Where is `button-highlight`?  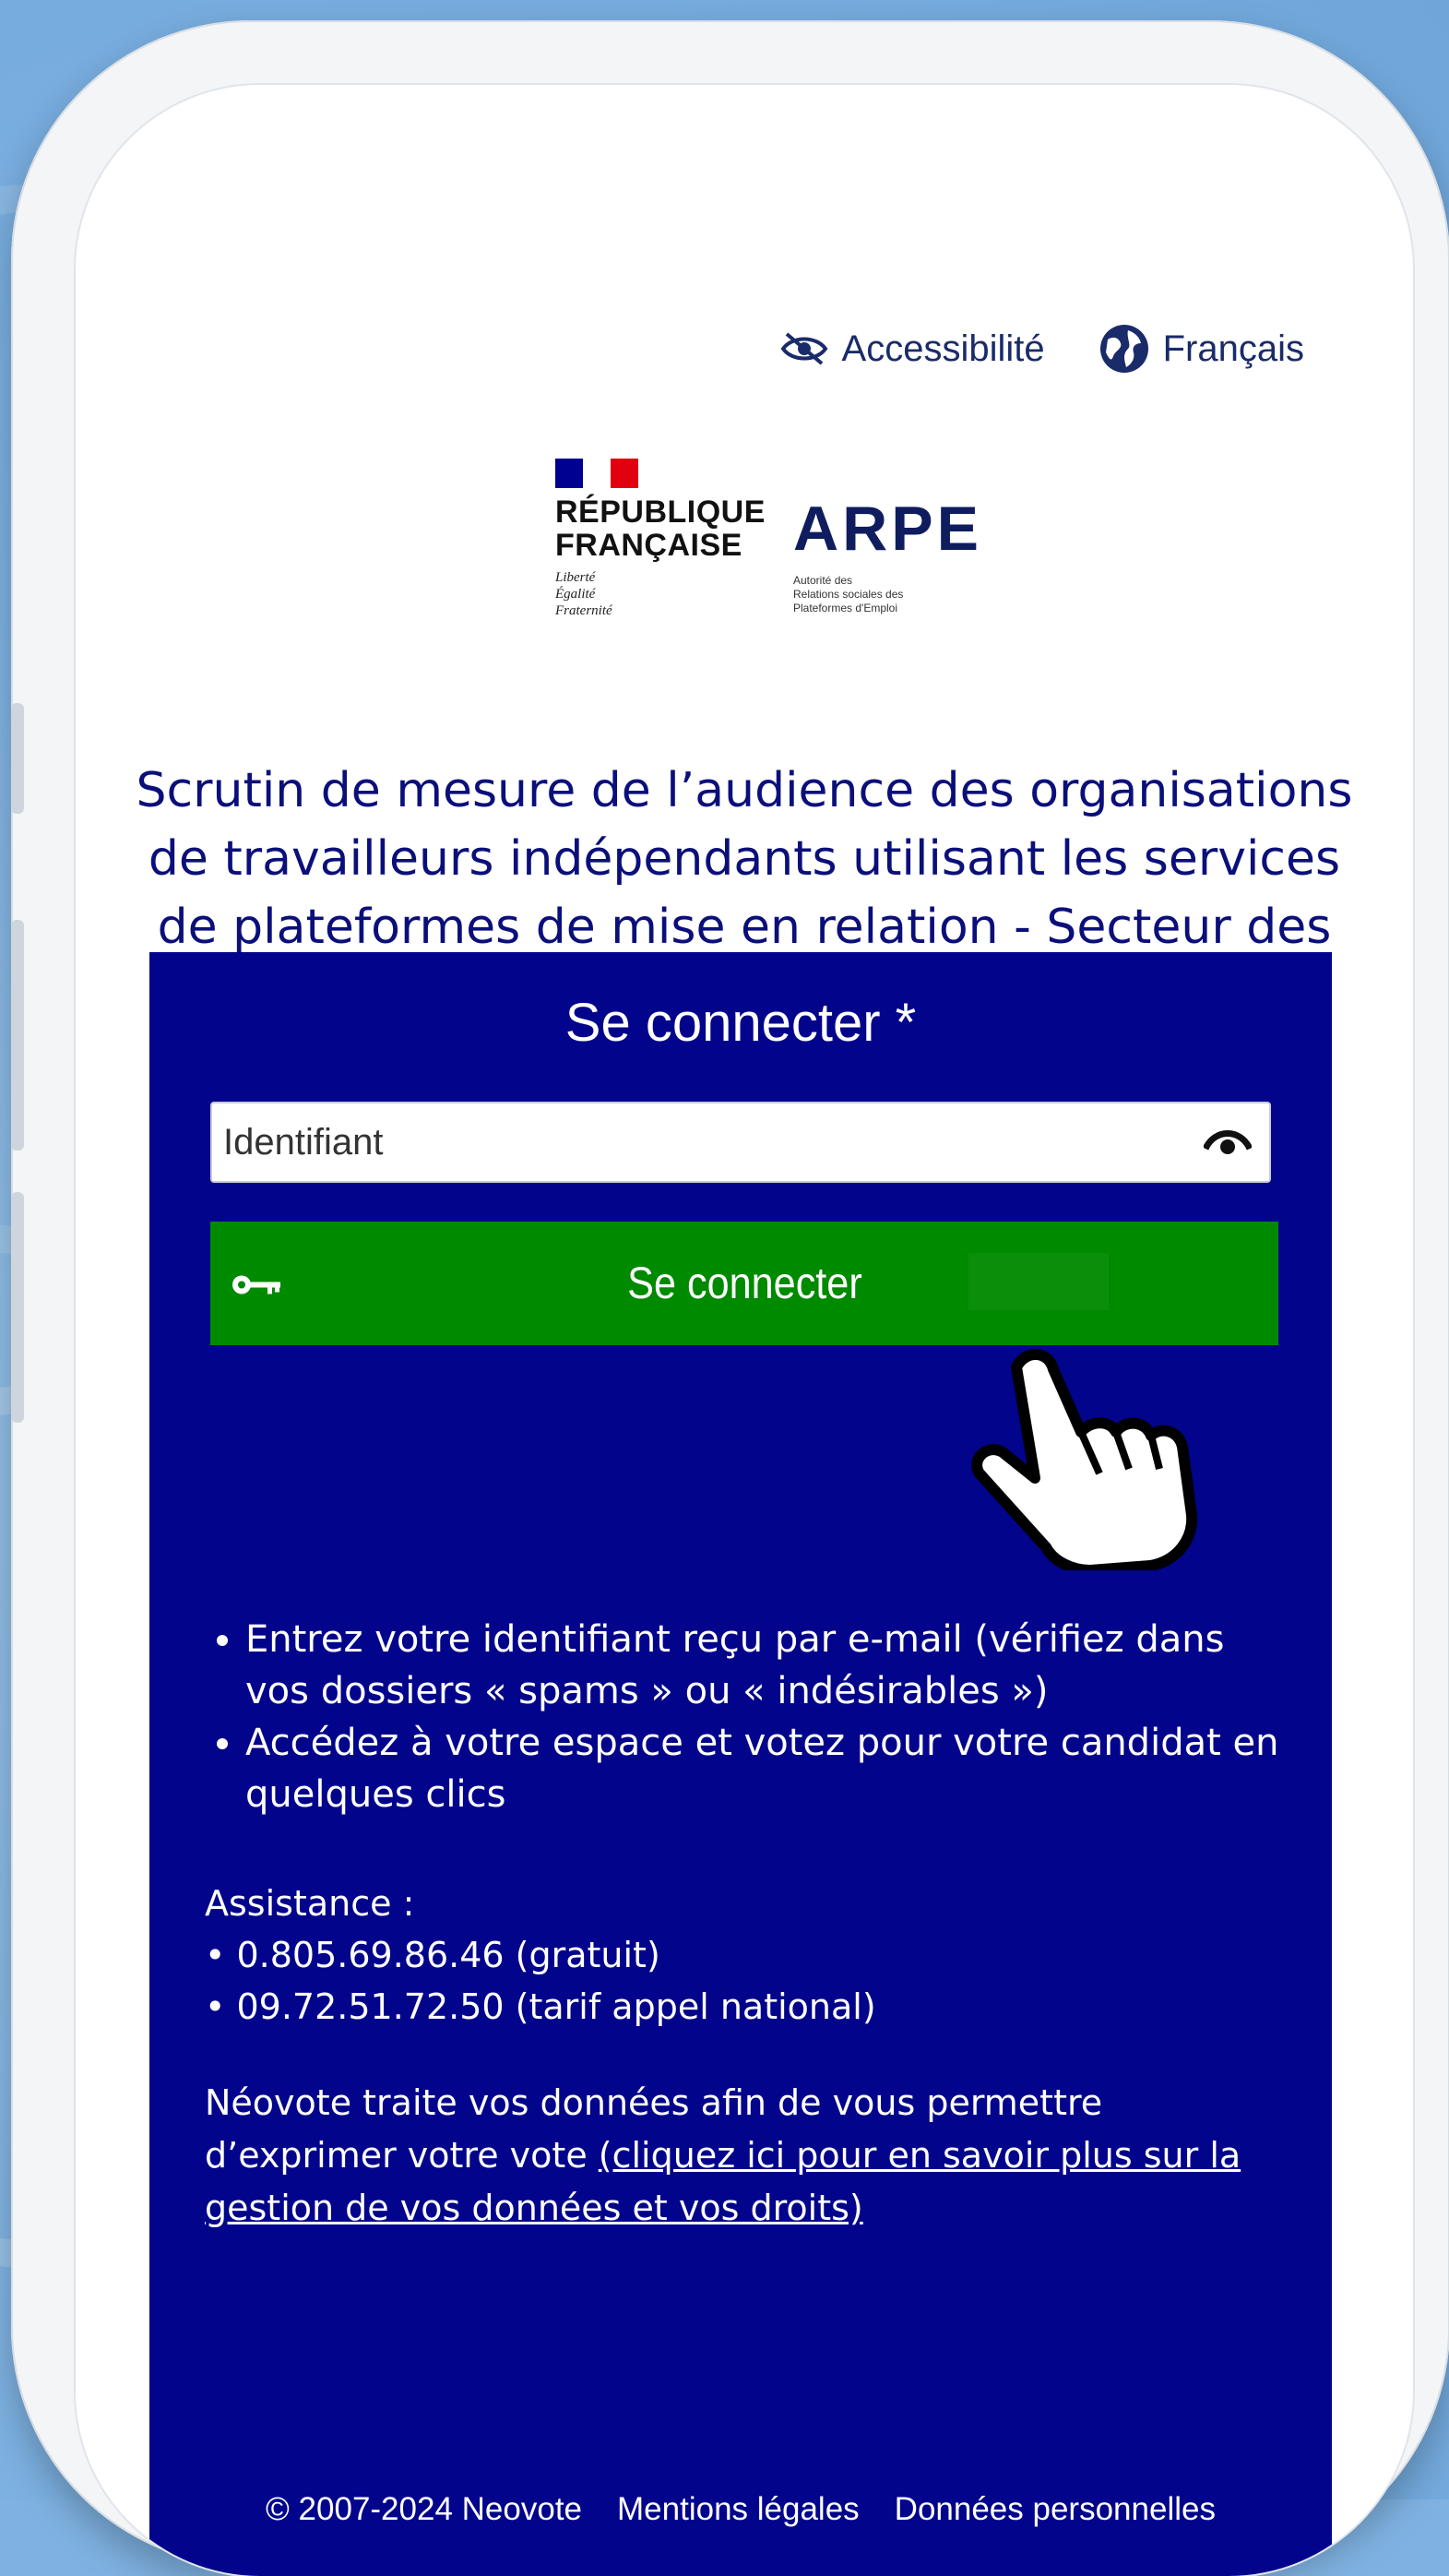
button-highlight is located at coordinates (1038, 1281).